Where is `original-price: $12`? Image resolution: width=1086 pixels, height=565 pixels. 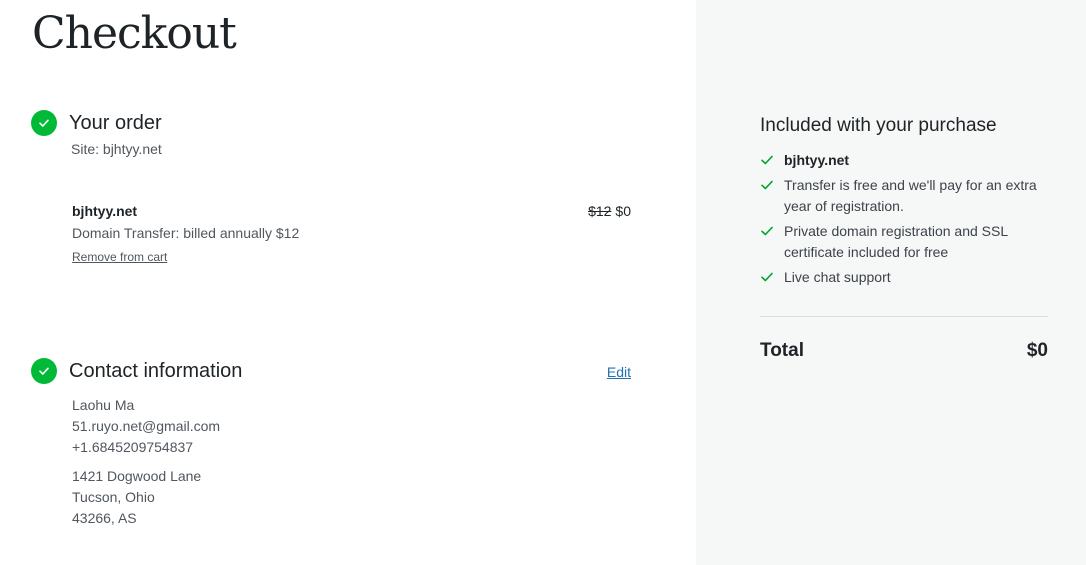
original-price: $12 is located at coordinates (600, 211).